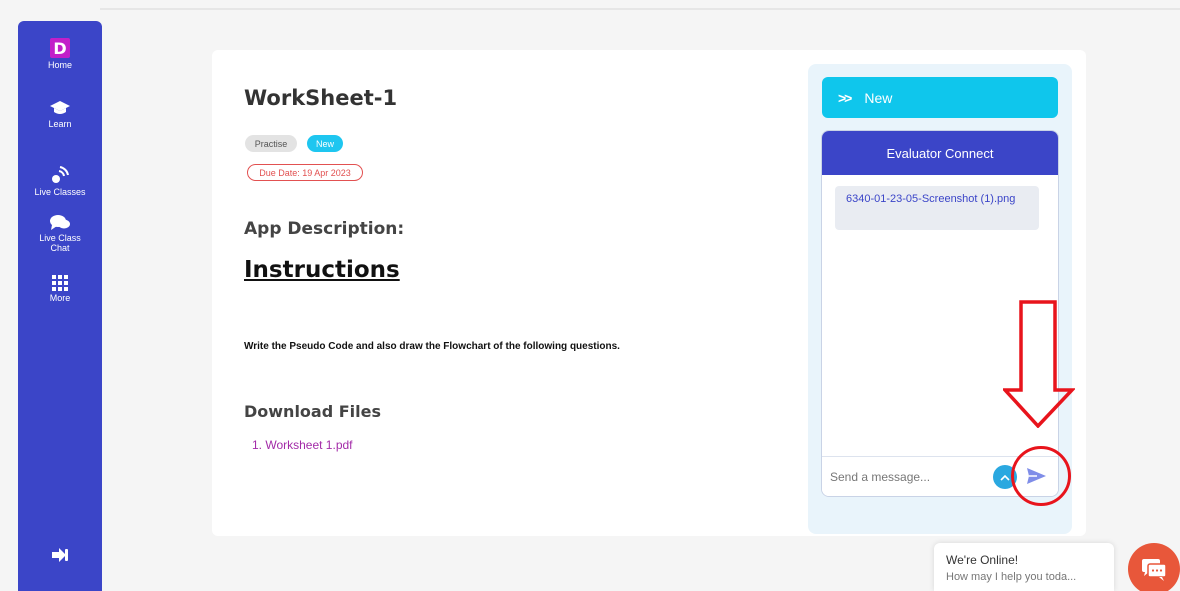 The width and height of the screenshot is (1180, 591). What do you see at coordinates (937, 208) in the screenshot?
I see `chat-message: 6340-01-23-05-Screenshot (1).png` at bounding box center [937, 208].